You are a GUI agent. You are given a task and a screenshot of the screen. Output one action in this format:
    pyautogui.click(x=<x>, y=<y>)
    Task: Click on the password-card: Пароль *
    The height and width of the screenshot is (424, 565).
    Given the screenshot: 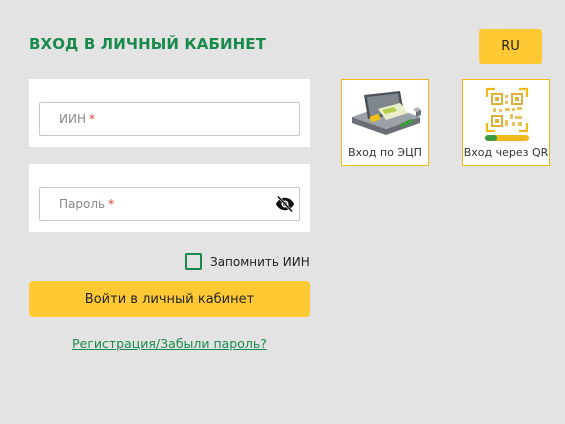 What is the action you would take?
    pyautogui.click(x=169, y=198)
    